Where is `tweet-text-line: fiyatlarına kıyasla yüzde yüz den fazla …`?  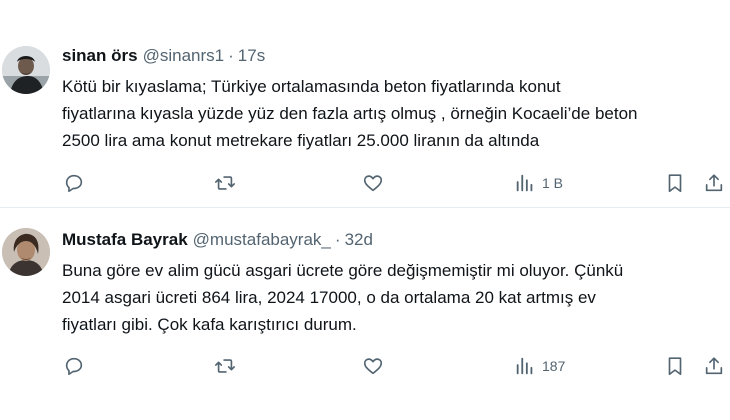
tweet-text-line: fiyatlarına kıyasla yüzde yüz den fazla … is located at coordinates (350, 113).